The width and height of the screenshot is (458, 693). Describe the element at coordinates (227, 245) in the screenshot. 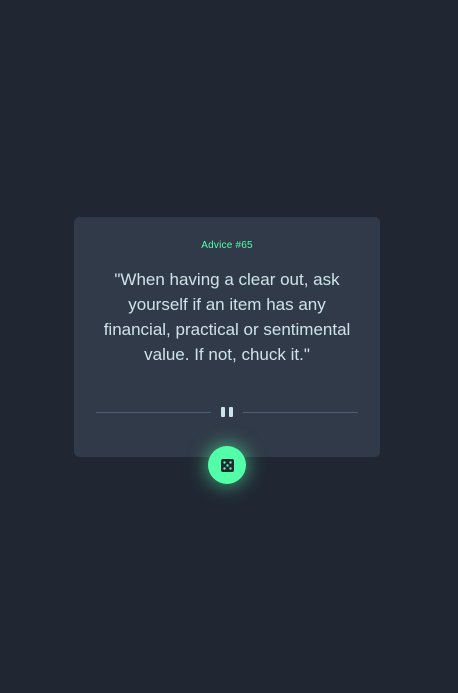

I see `advice-id-label: Advice #65` at that location.